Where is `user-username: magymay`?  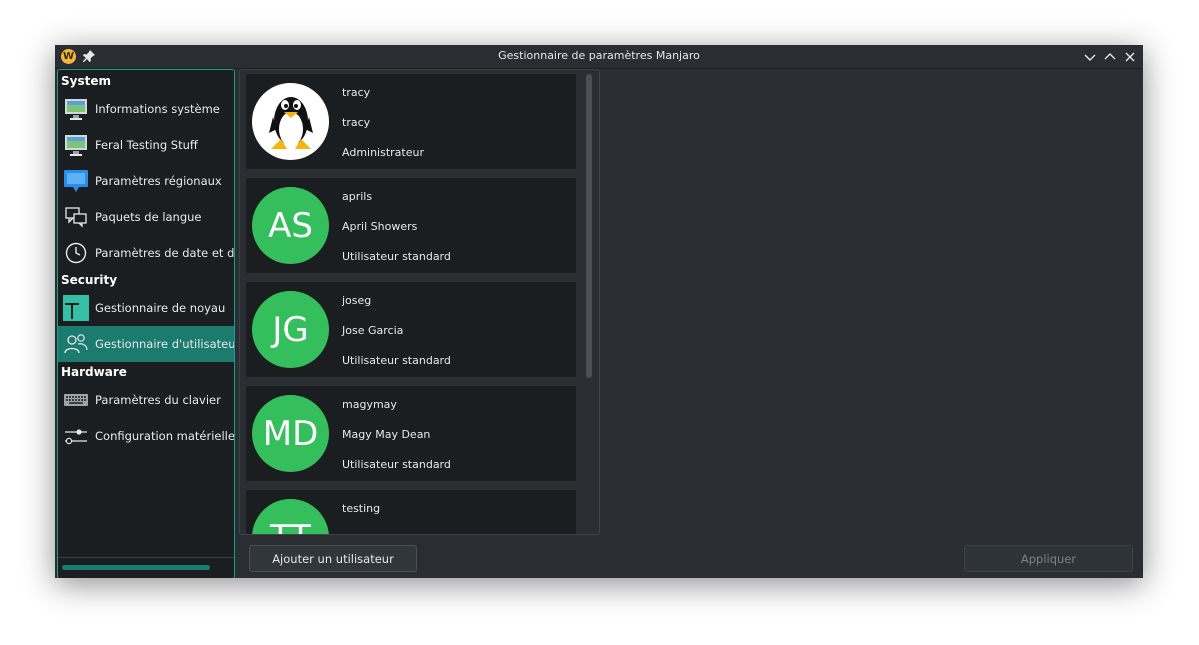 user-username: magymay is located at coordinates (369, 404).